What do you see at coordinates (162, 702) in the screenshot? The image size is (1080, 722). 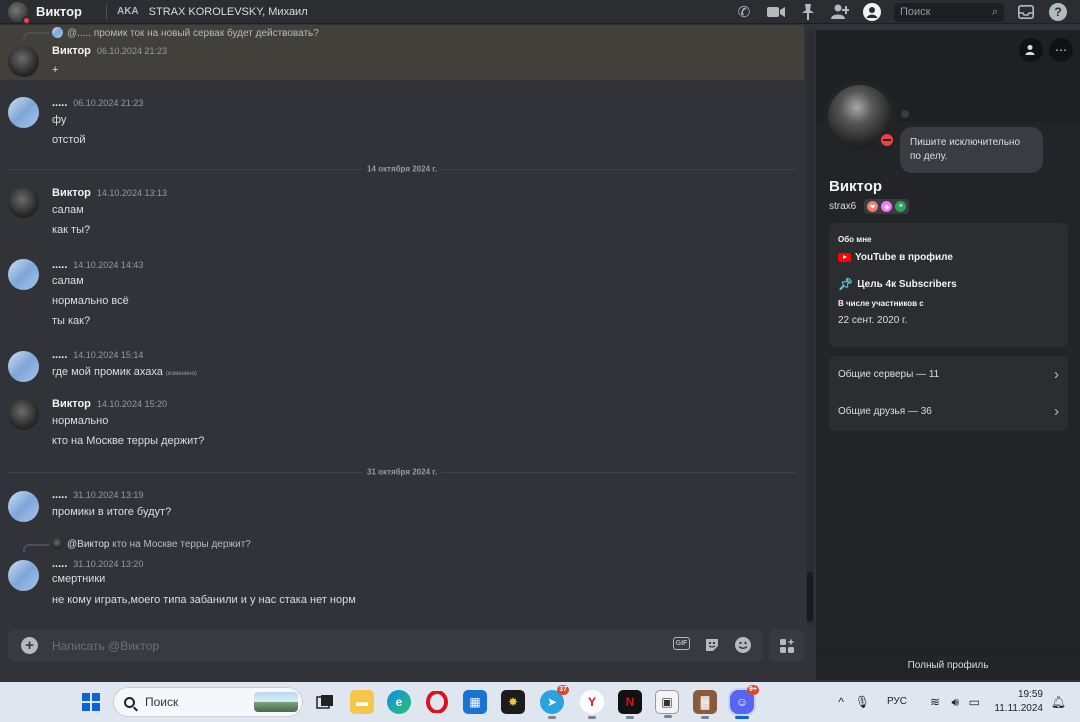 I see `taskbar-search-label: Поиск` at bounding box center [162, 702].